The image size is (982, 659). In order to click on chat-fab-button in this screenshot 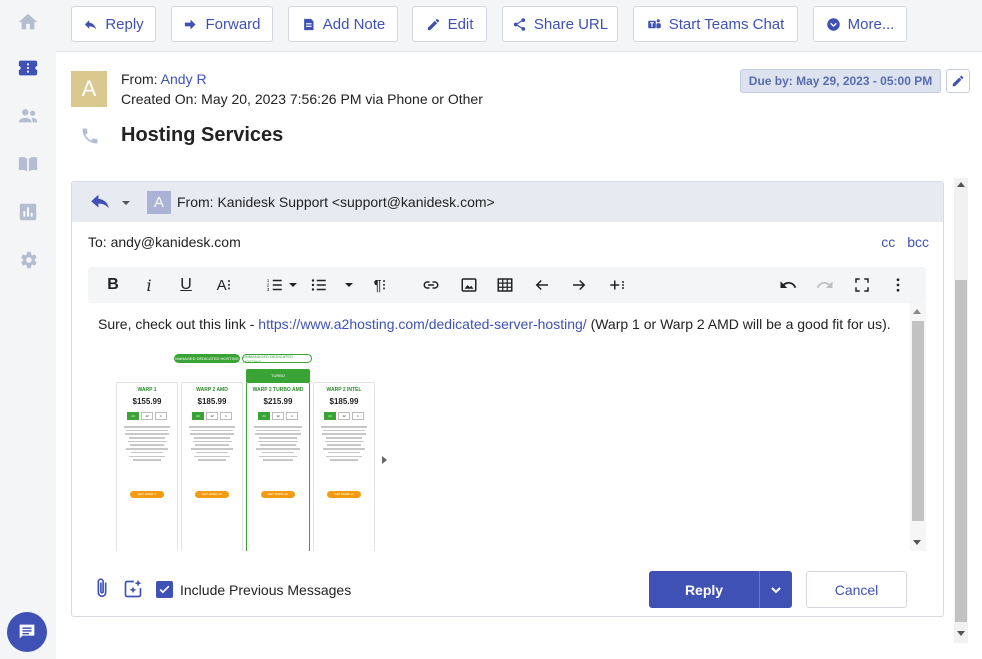, I will do `click(27, 632)`.